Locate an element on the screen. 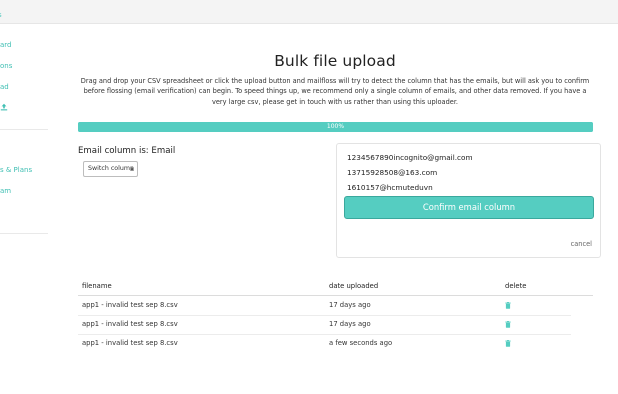 This screenshot has width=618, height=394. sidebar-item-upload: ad is located at coordinates (4, 87).